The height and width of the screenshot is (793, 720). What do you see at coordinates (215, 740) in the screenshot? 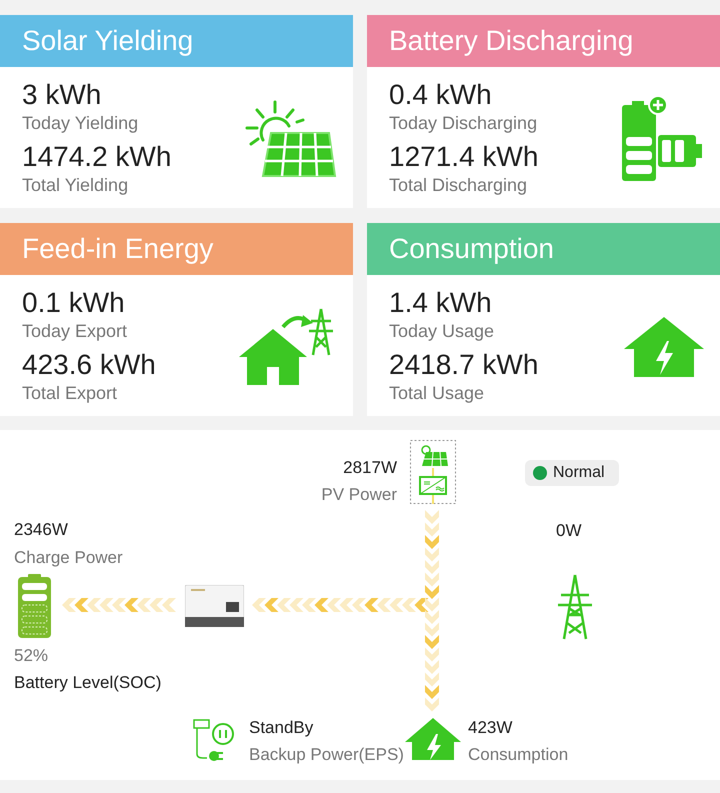
I see `backup-power-icon` at bounding box center [215, 740].